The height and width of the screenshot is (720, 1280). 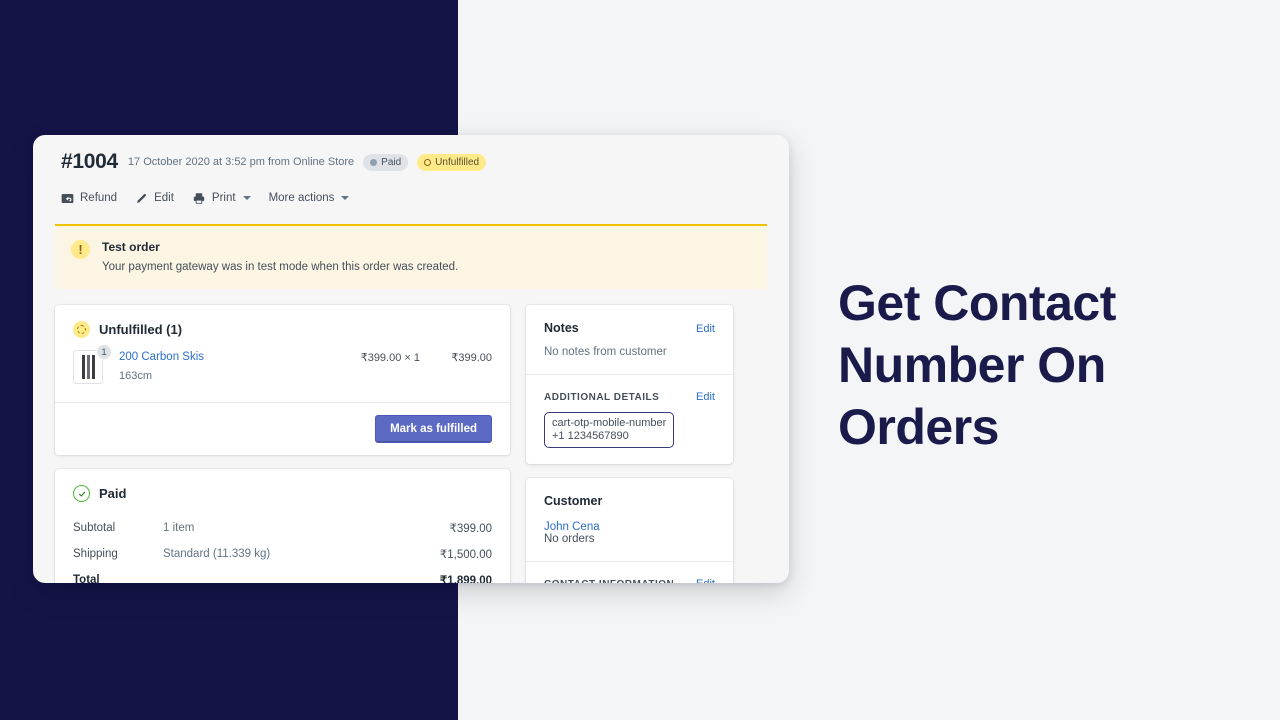 What do you see at coordinates (301, 198) in the screenshot?
I see `more-actions-label: More actions` at bounding box center [301, 198].